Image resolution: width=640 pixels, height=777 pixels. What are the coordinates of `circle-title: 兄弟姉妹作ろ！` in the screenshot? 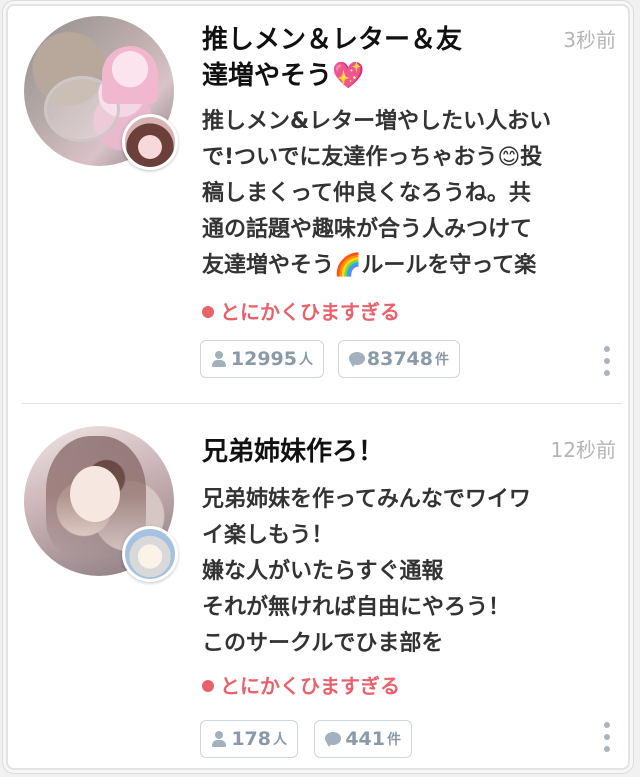 It's located at (367, 452).